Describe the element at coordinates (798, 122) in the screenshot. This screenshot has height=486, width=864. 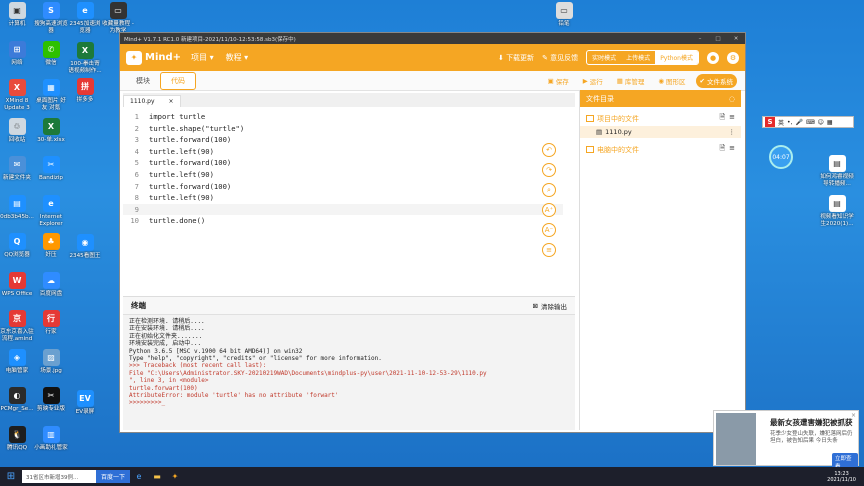
I see `mic-icon: 🎤` at that location.